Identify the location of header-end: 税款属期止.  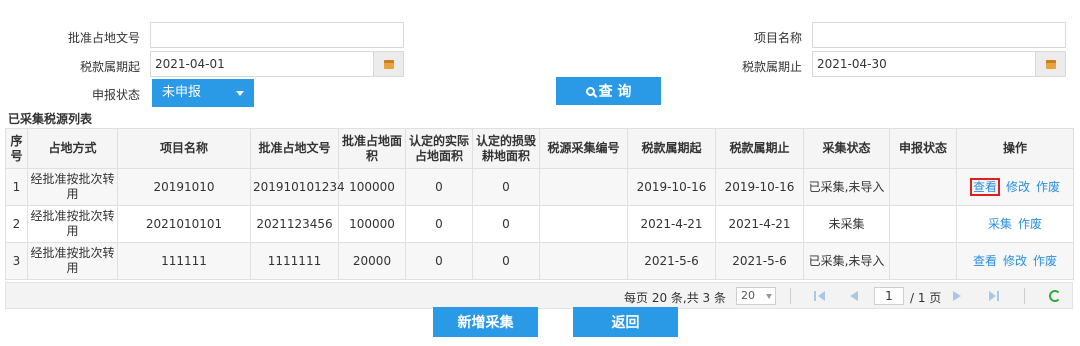
(759, 148).